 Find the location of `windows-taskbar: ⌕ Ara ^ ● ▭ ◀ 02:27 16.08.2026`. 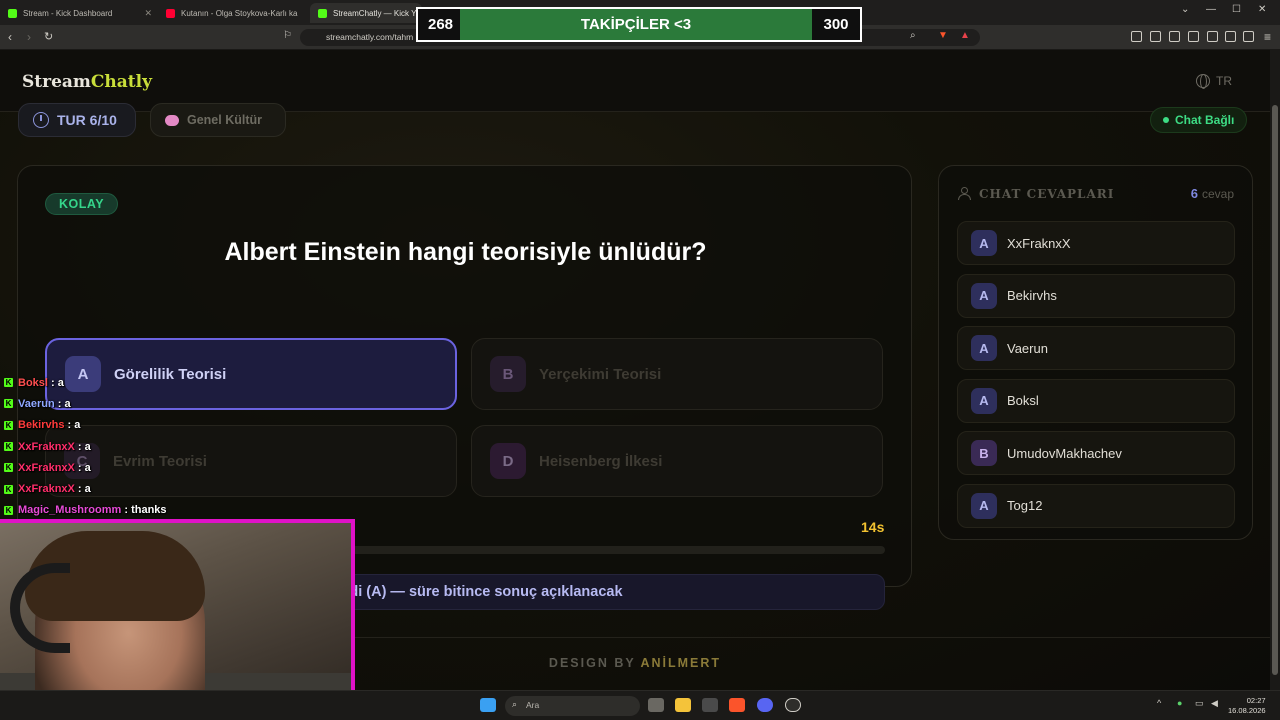

windows-taskbar: ⌕ Ara ^ ● ▭ ◀ 02:27 16.08.2026 is located at coordinates (640, 705).